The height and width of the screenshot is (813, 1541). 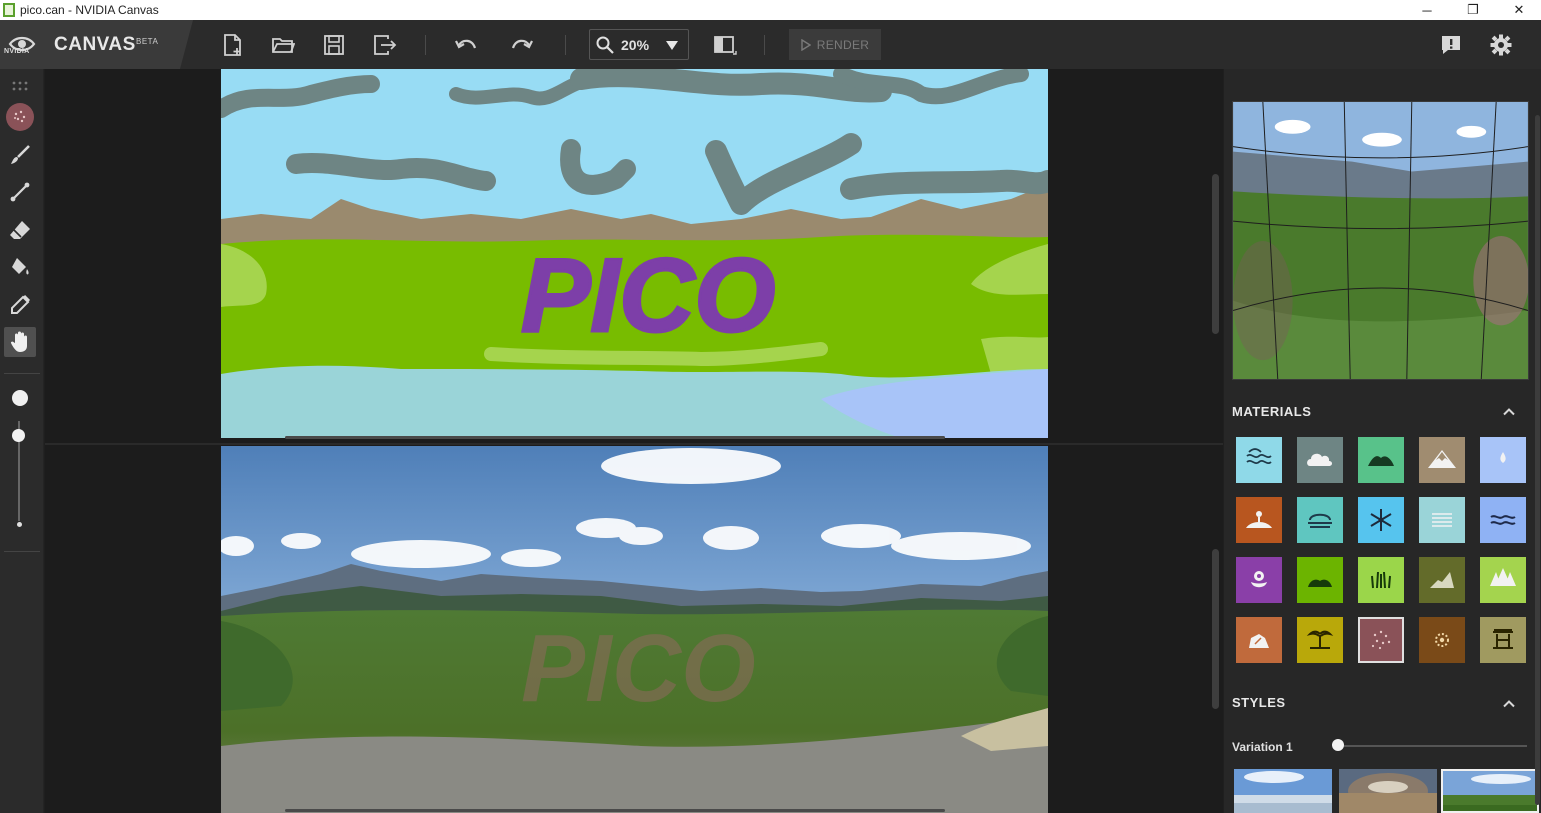 What do you see at coordinates (1432, 746) in the screenshot?
I see `variation-slider` at bounding box center [1432, 746].